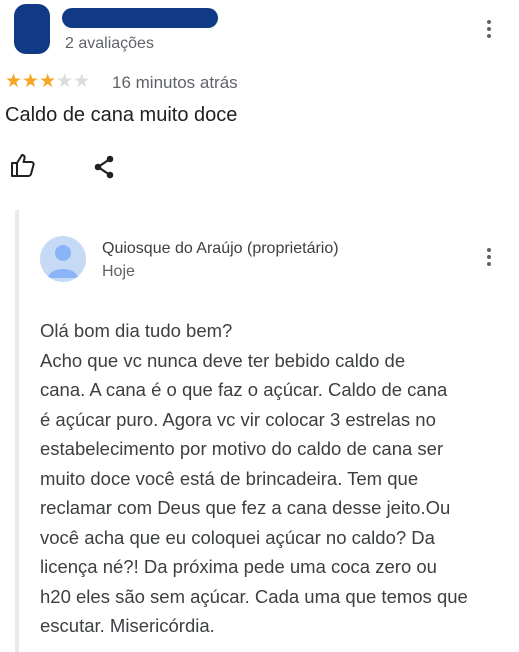 This screenshot has width=519, height=652. I want to click on review-time: 16 minutos atrás, so click(175, 82).